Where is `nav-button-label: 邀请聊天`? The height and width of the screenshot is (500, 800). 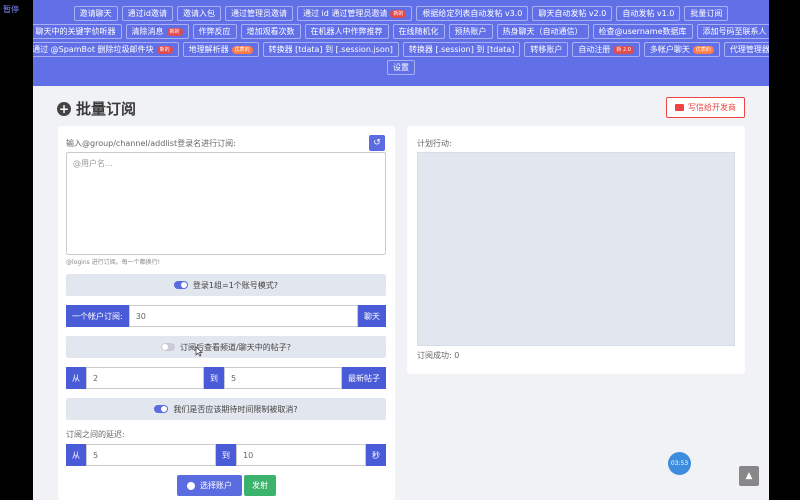 nav-button-label: 邀请聊天 is located at coordinates (95, 13).